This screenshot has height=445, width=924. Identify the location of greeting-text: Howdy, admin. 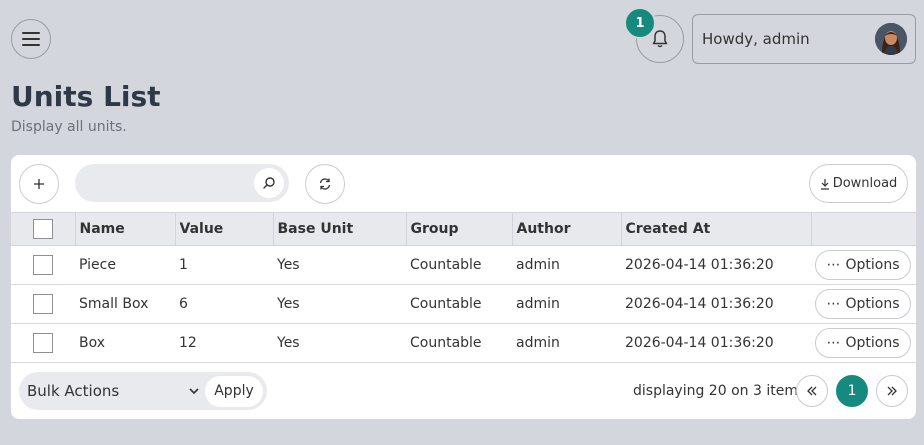
(756, 39).